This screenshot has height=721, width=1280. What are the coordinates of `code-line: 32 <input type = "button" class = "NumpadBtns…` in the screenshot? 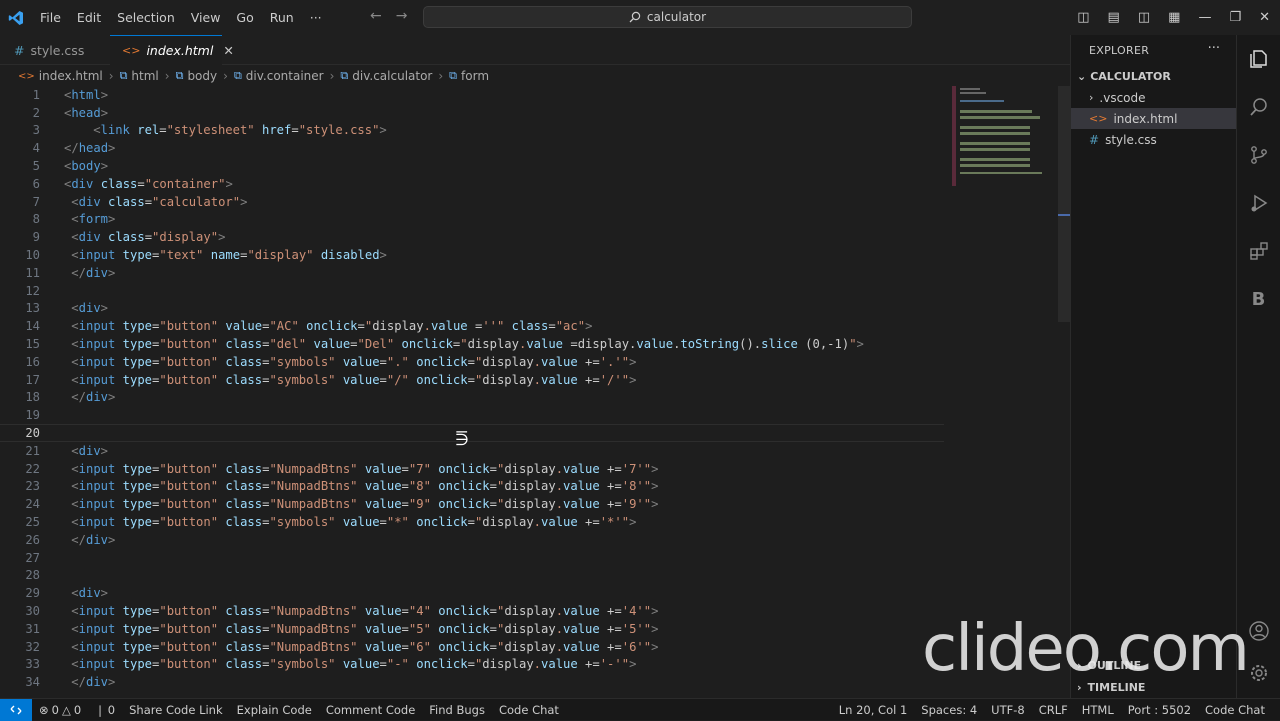 It's located at (472, 647).